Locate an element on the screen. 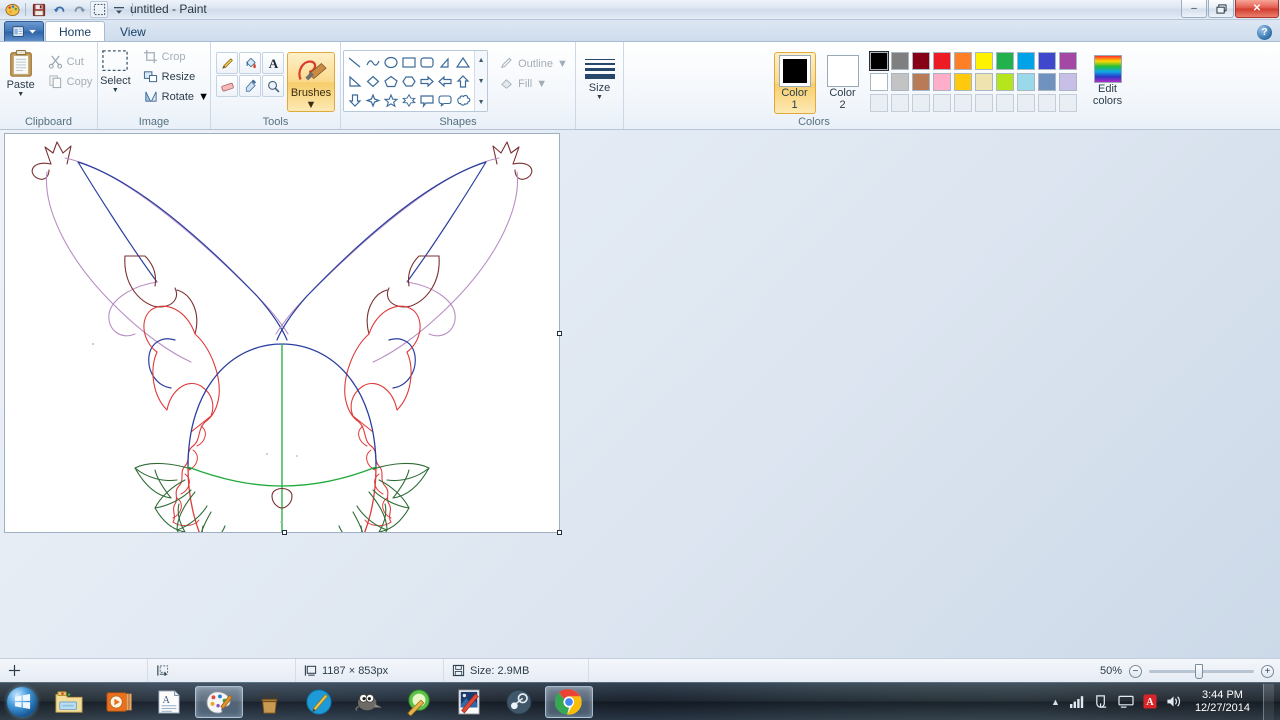 This screenshot has width=1280, height=720. eraser-icon is located at coordinates (227, 86).